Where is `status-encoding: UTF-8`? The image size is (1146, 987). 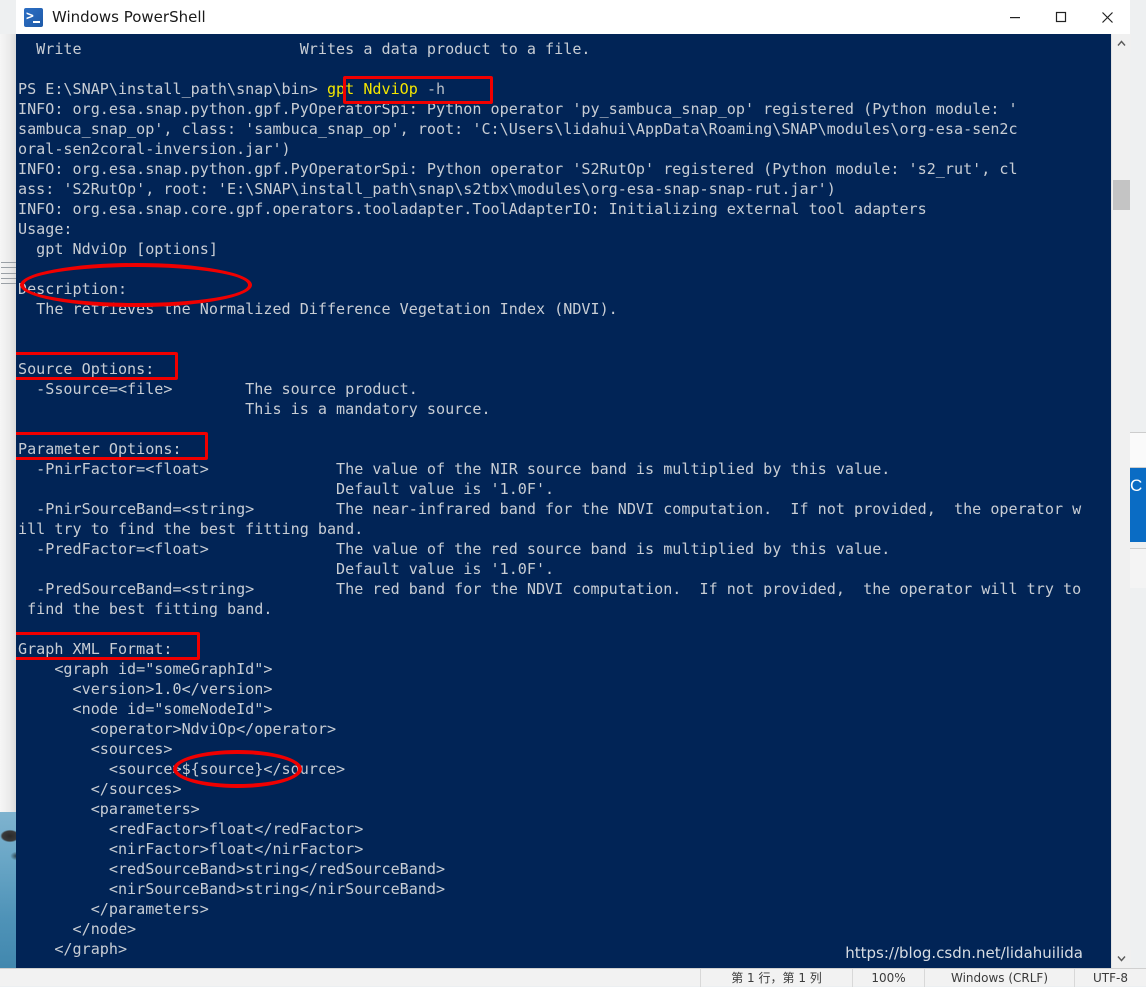
status-encoding: UTF-8 is located at coordinates (1110, 978).